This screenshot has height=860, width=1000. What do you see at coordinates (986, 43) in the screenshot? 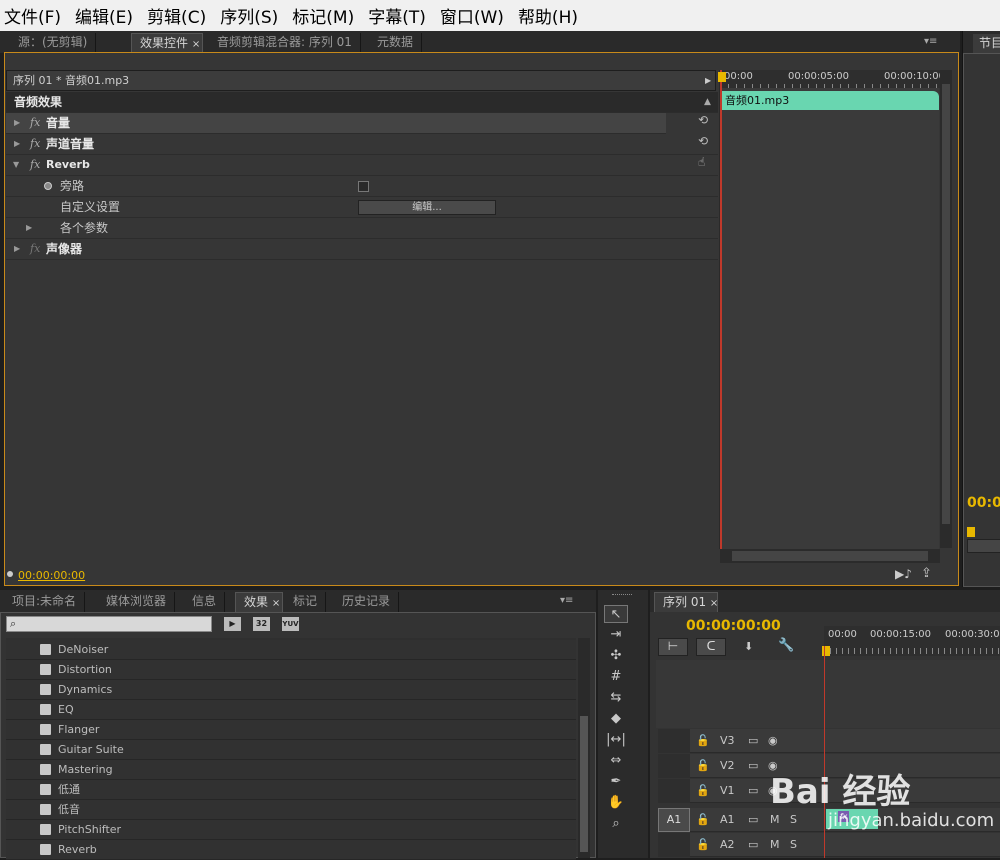
I see `tab-program: 节目` at bounding box center [986, 43].